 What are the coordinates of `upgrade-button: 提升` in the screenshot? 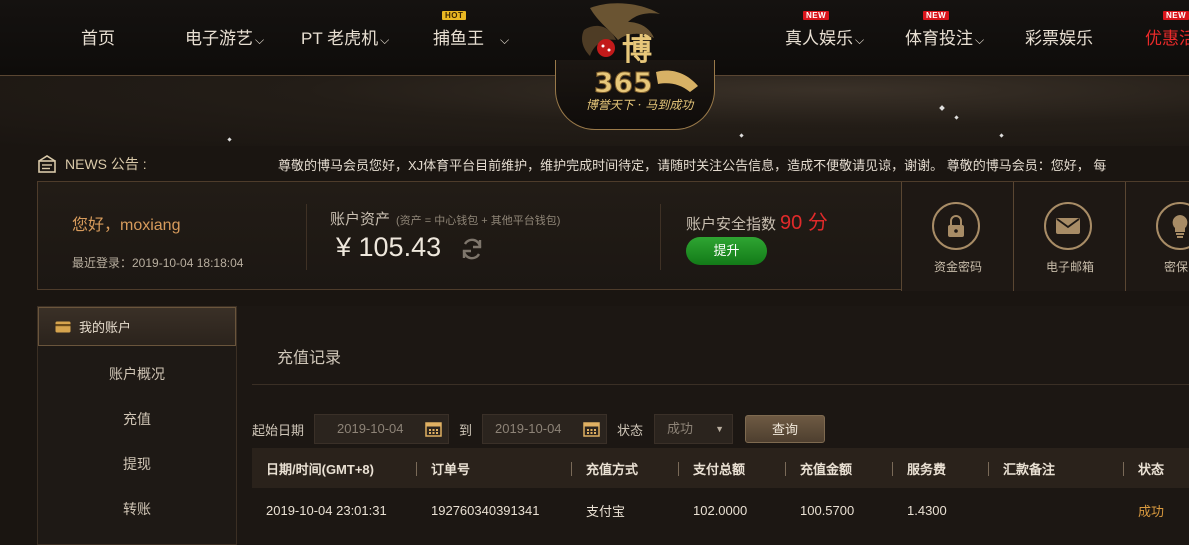 It's located at (726, 251).